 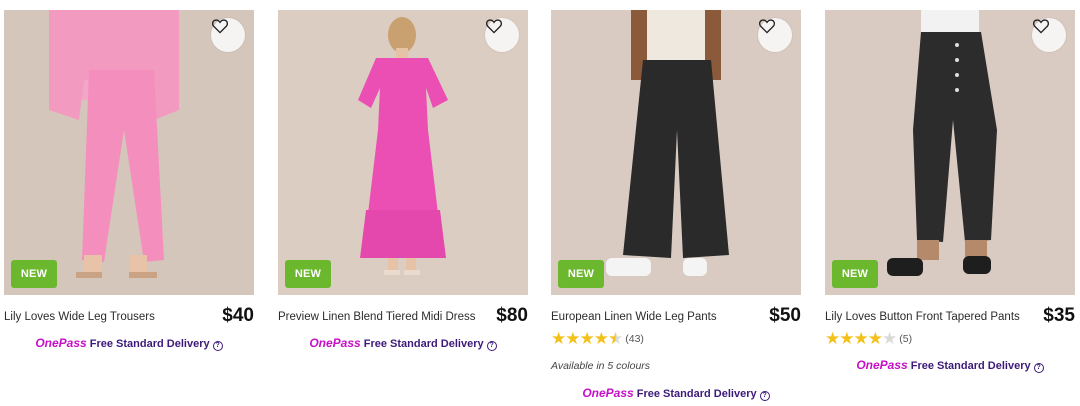 I want to click on review-count: (43), so click(x=634, y=339).